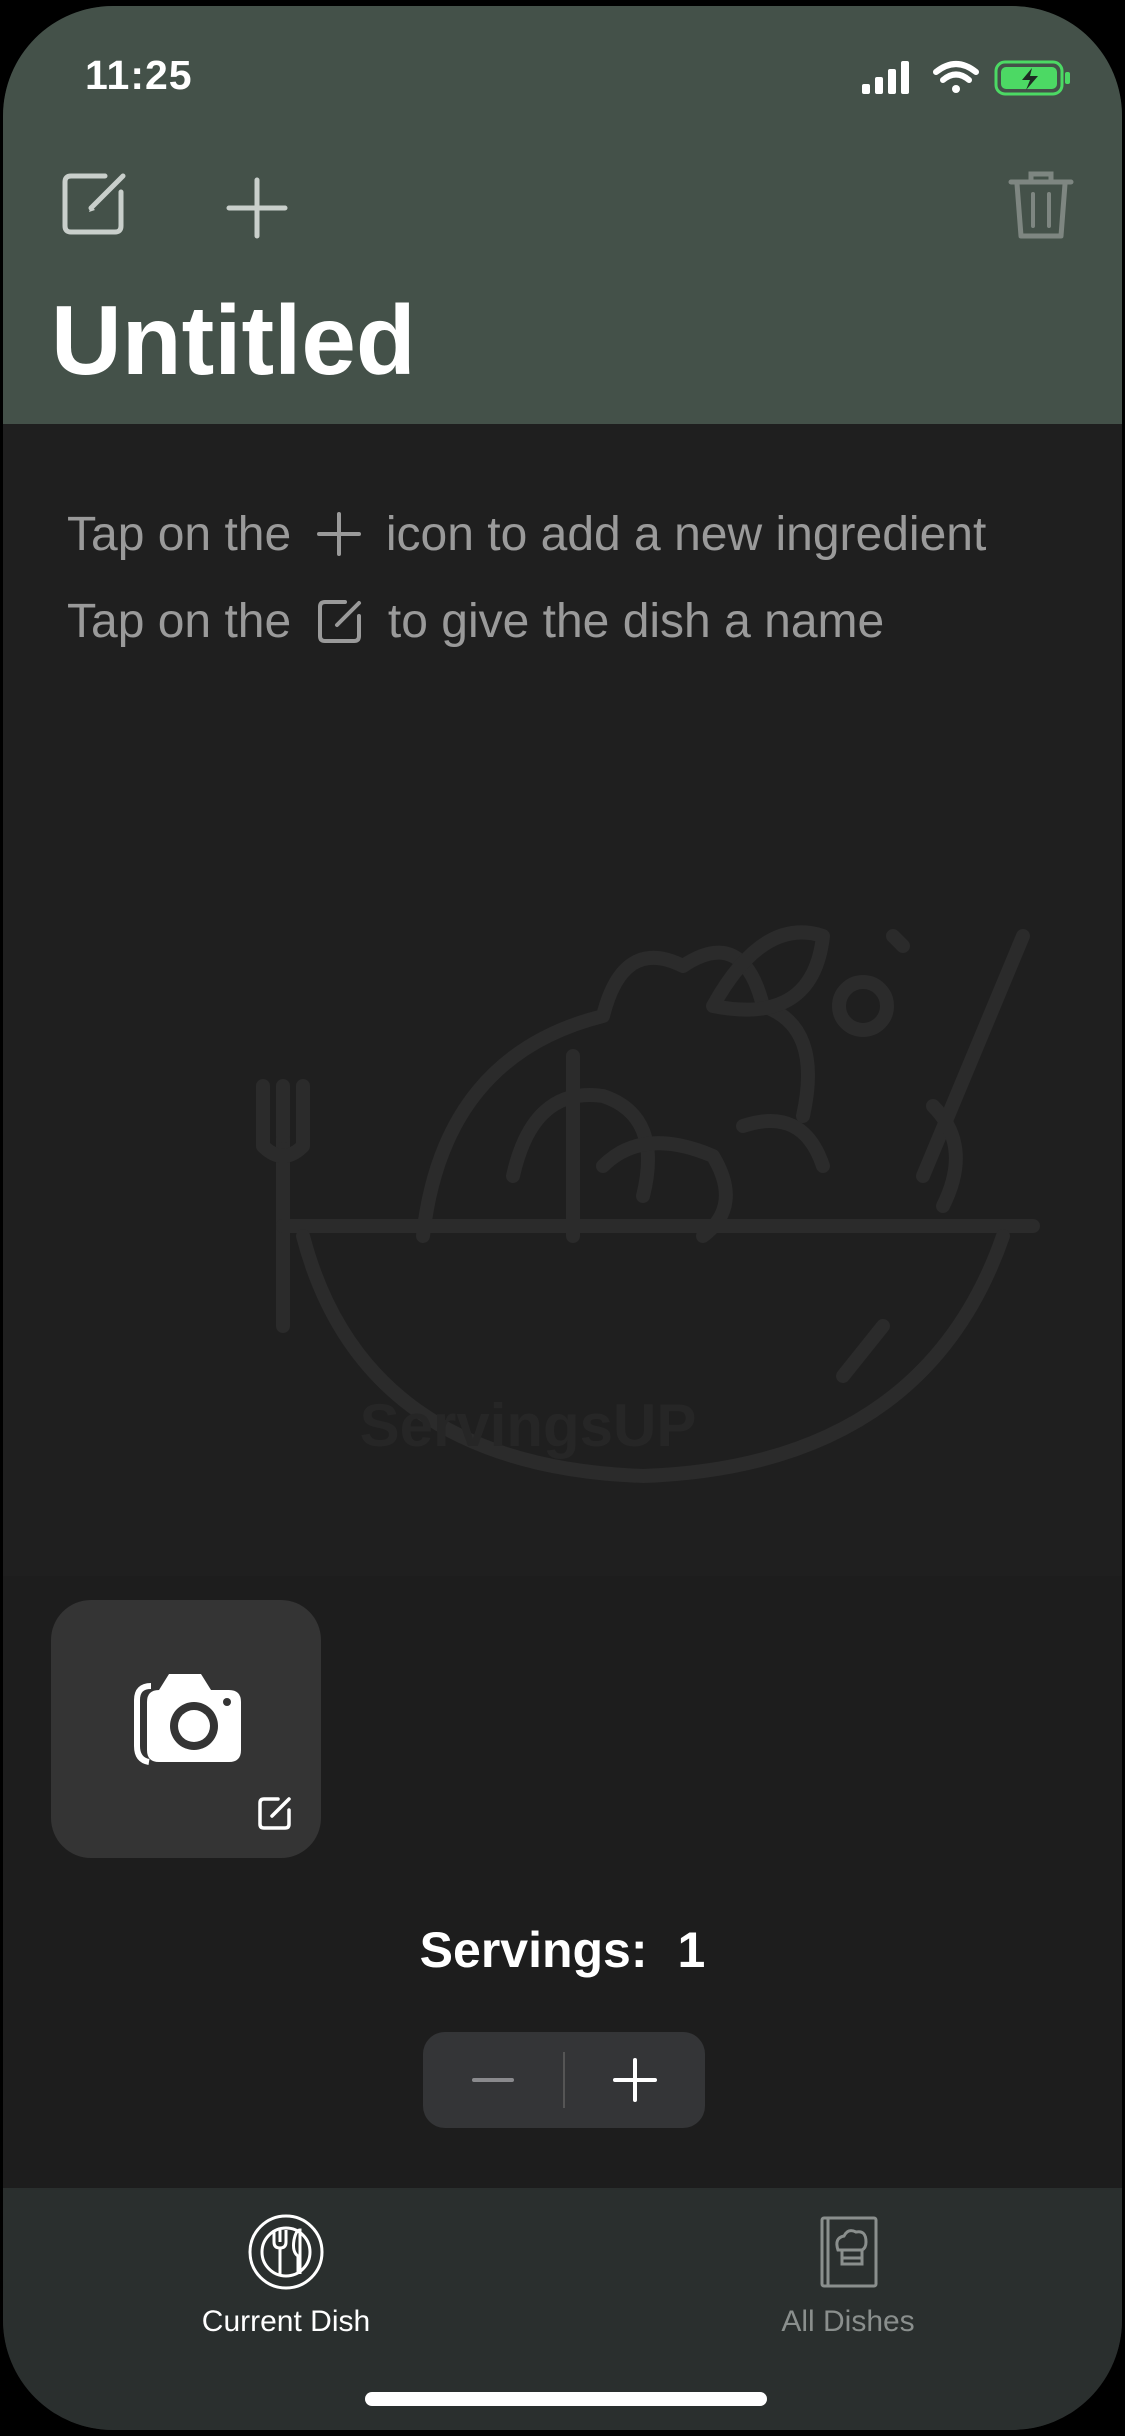  What do you see at coordinates (286, 2321) in the screenshot?
I see `tab-current-dish-label: Current Dish` at bounding box center [286, 2321].